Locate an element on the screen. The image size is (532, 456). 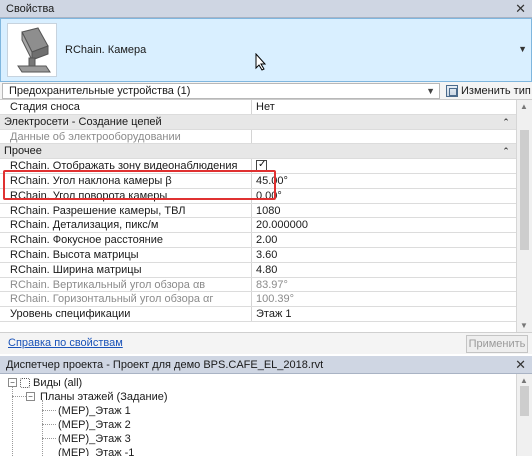
property-row: Стадия сноса Нет is located at coordinates (258, 107).